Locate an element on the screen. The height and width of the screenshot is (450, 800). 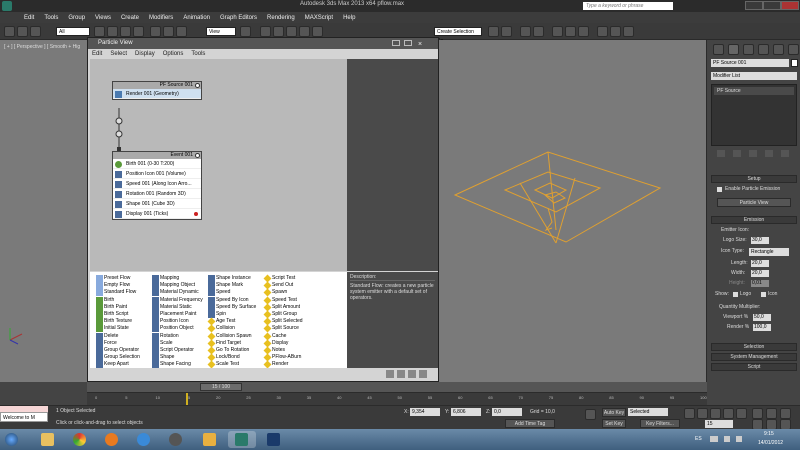
zoom-region-icon is located at coordinates (412, 374).